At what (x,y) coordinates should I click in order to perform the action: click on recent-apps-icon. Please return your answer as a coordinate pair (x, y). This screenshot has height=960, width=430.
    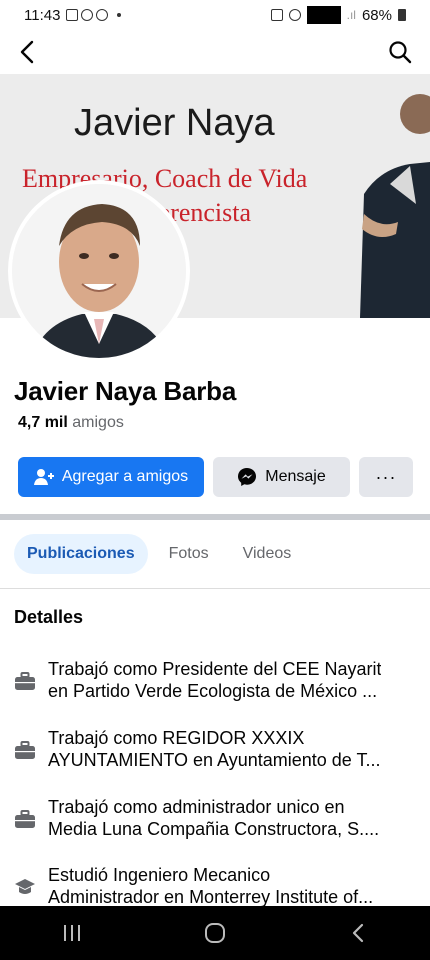
    Looking at the image, I should click on (71, 933).